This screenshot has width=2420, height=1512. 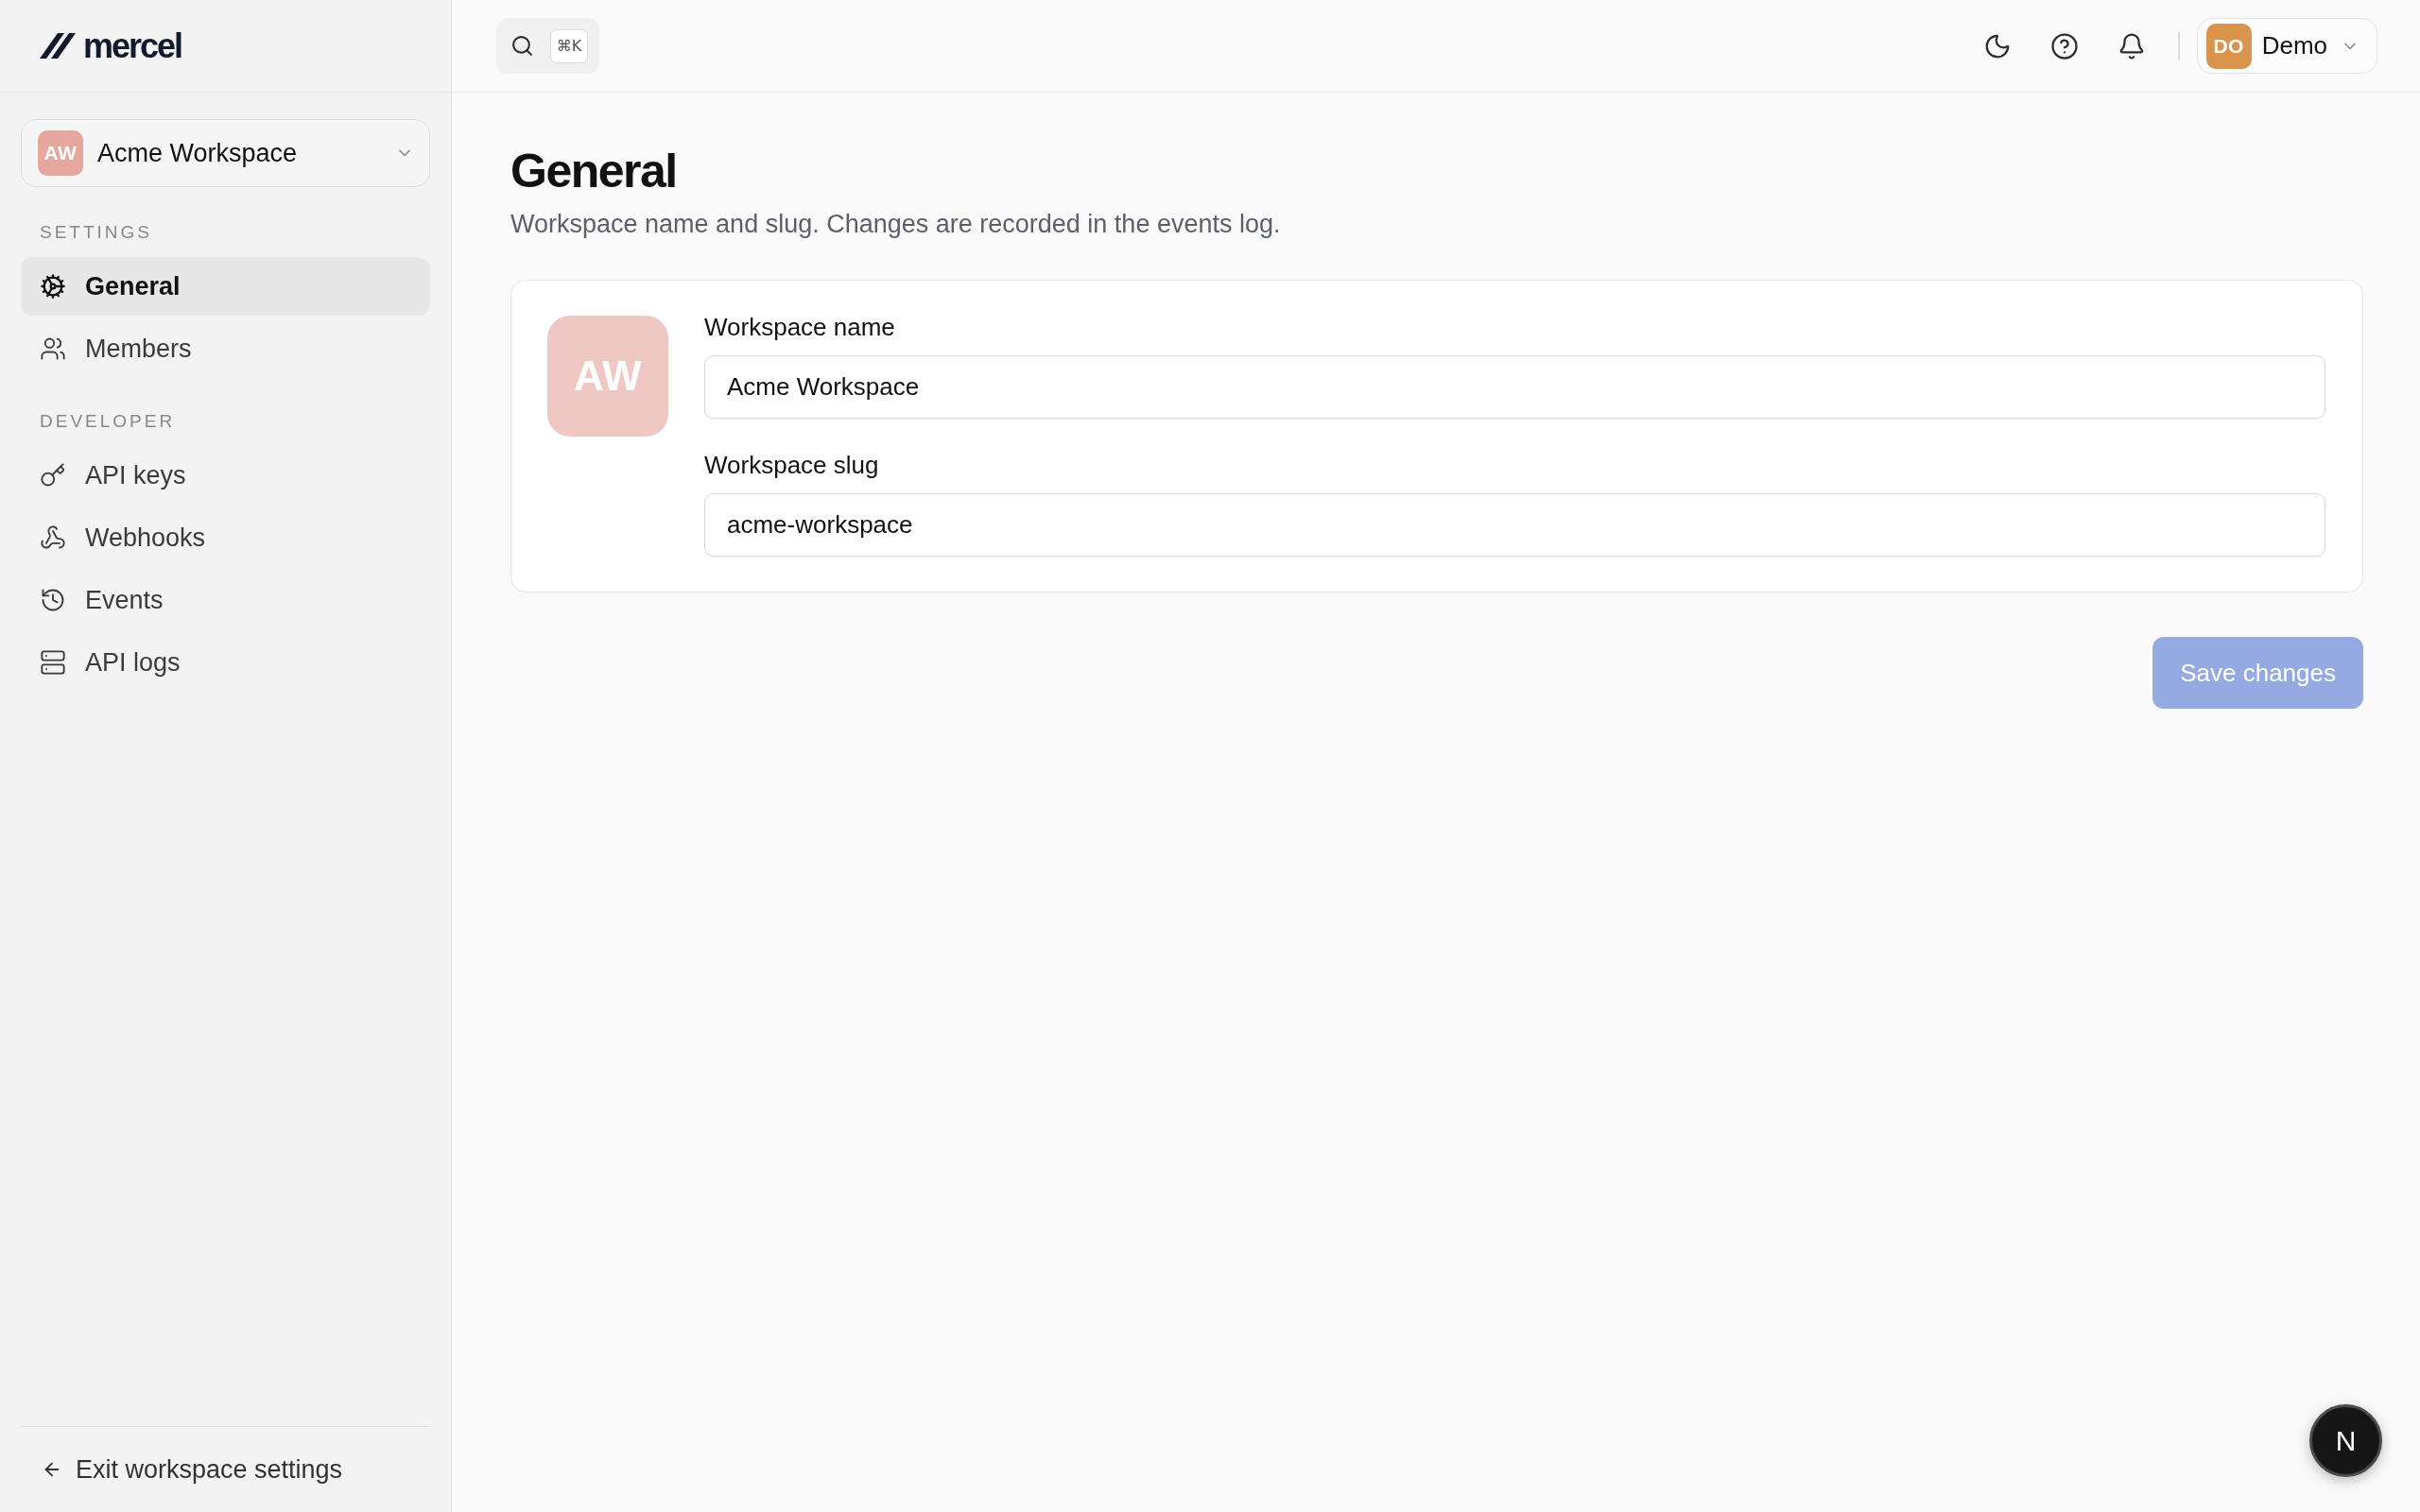 I want to click on sidebar-item: Webhooks, so click(x=226, y=537).